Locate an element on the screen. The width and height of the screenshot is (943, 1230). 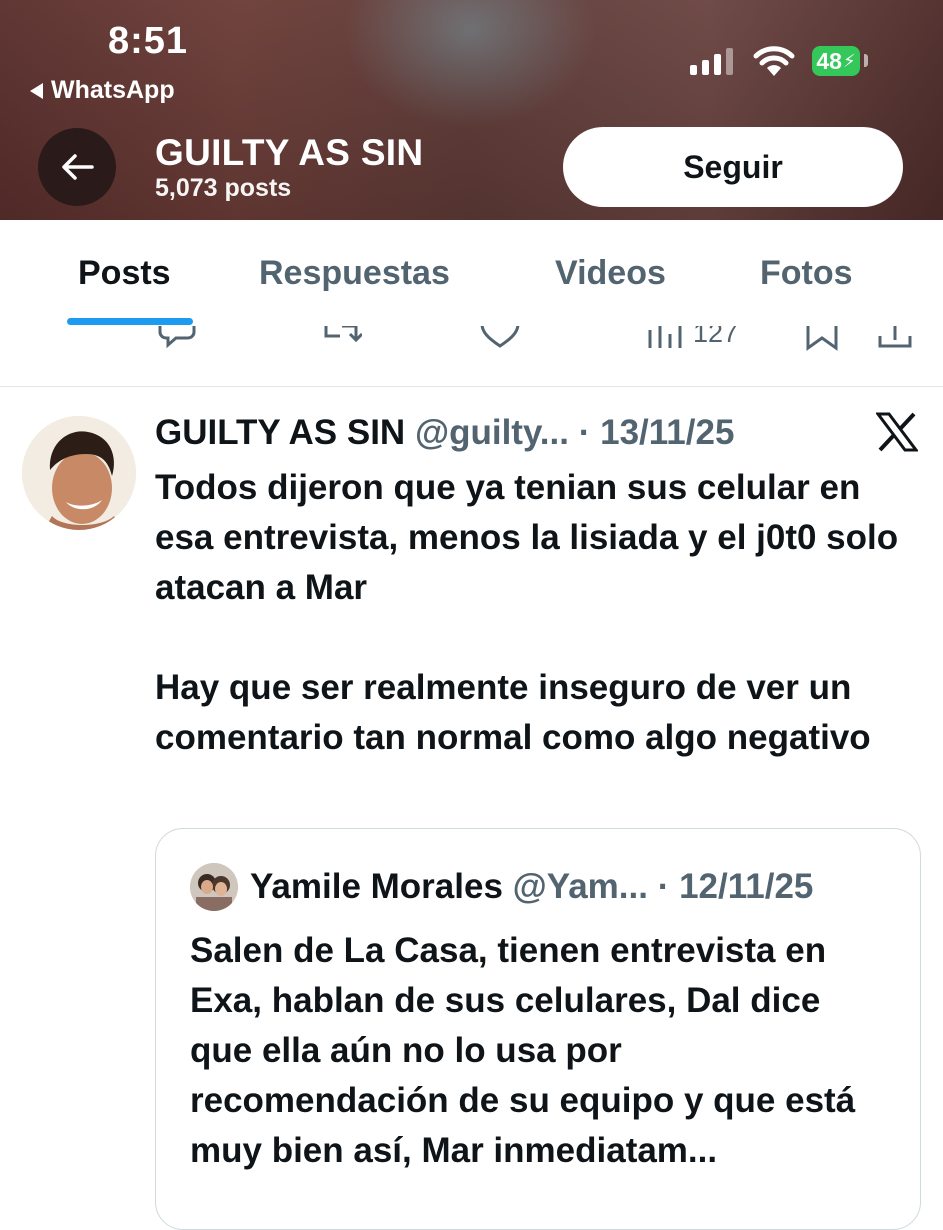
previous-tweet-actions: 127 is located at coordinates (471, 356).